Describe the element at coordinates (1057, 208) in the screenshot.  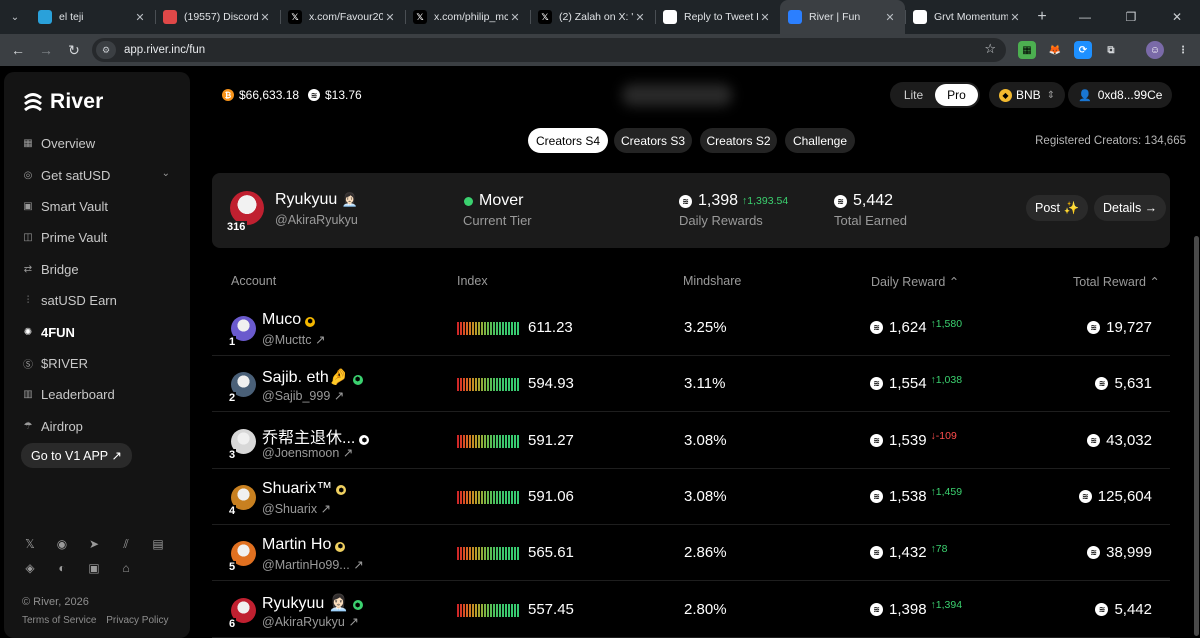
I see `post-button: Post ✨` at that location.